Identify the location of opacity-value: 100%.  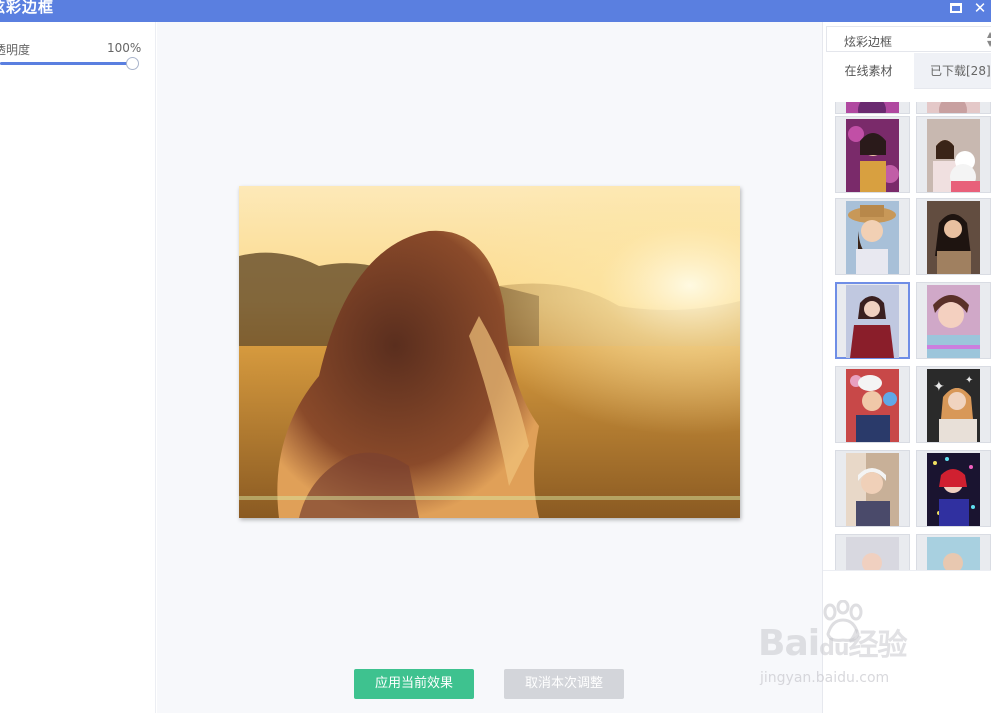
(124, 48).